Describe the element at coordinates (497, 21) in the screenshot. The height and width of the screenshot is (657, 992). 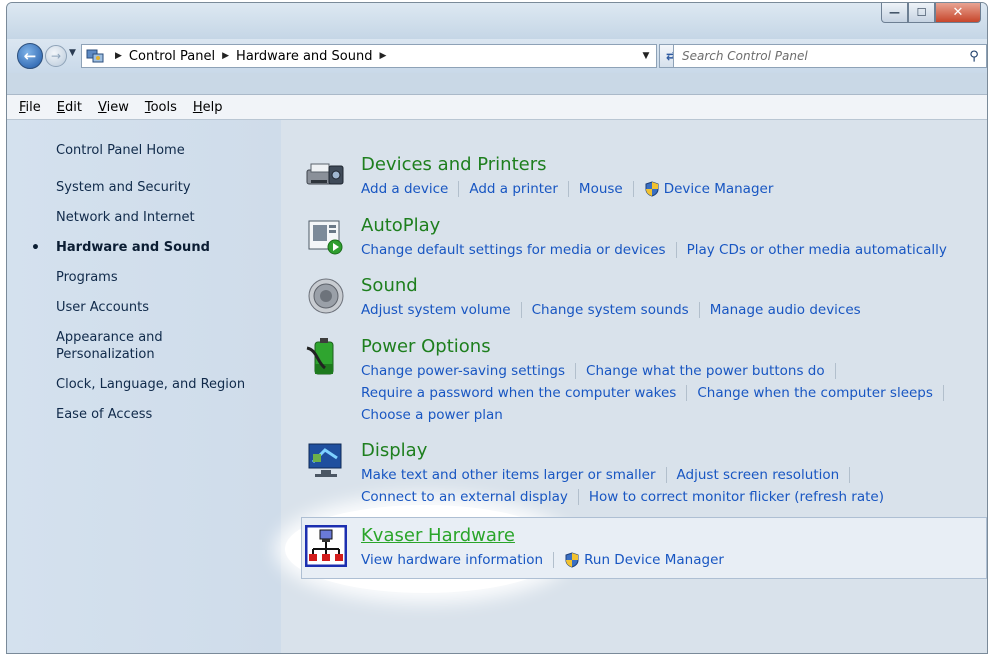
I see `title-bar: — ☐ ✕` at that location.